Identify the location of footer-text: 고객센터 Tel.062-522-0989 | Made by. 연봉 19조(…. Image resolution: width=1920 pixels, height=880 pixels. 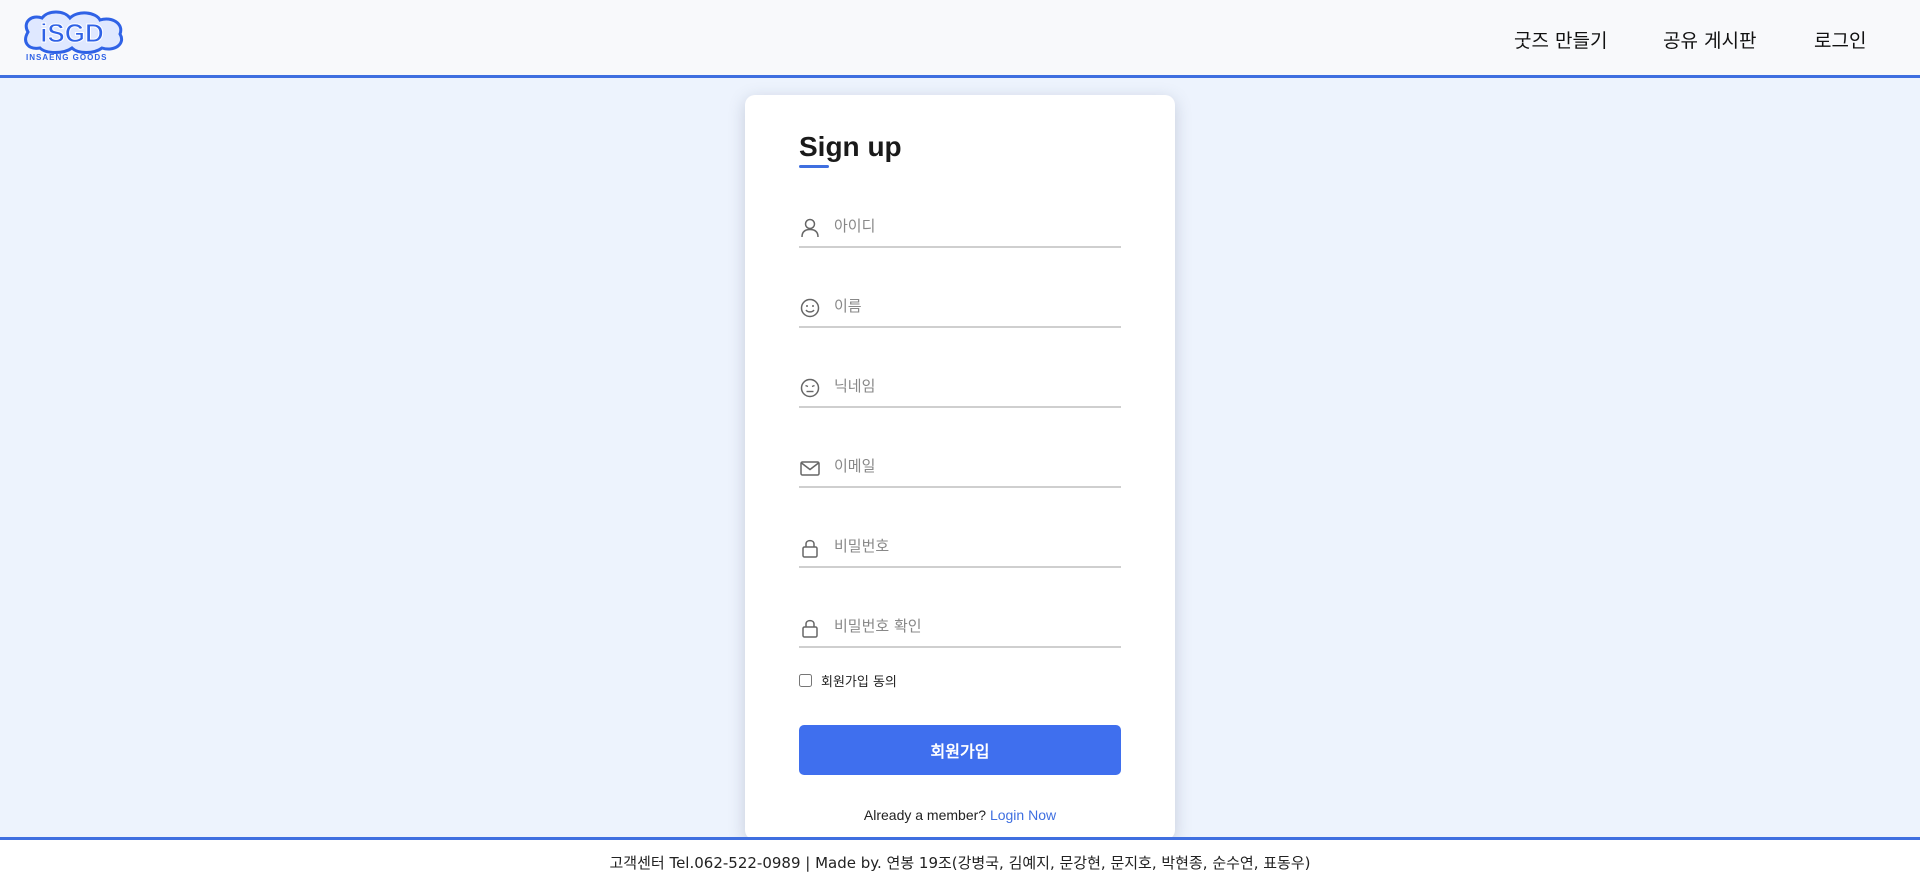
(960, 863).